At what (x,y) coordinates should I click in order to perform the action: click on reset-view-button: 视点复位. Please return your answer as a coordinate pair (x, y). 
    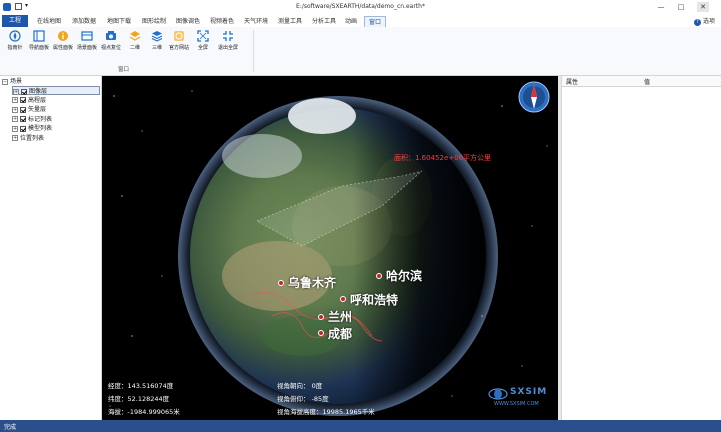
    Looking at the image, I should click on (111, 40).